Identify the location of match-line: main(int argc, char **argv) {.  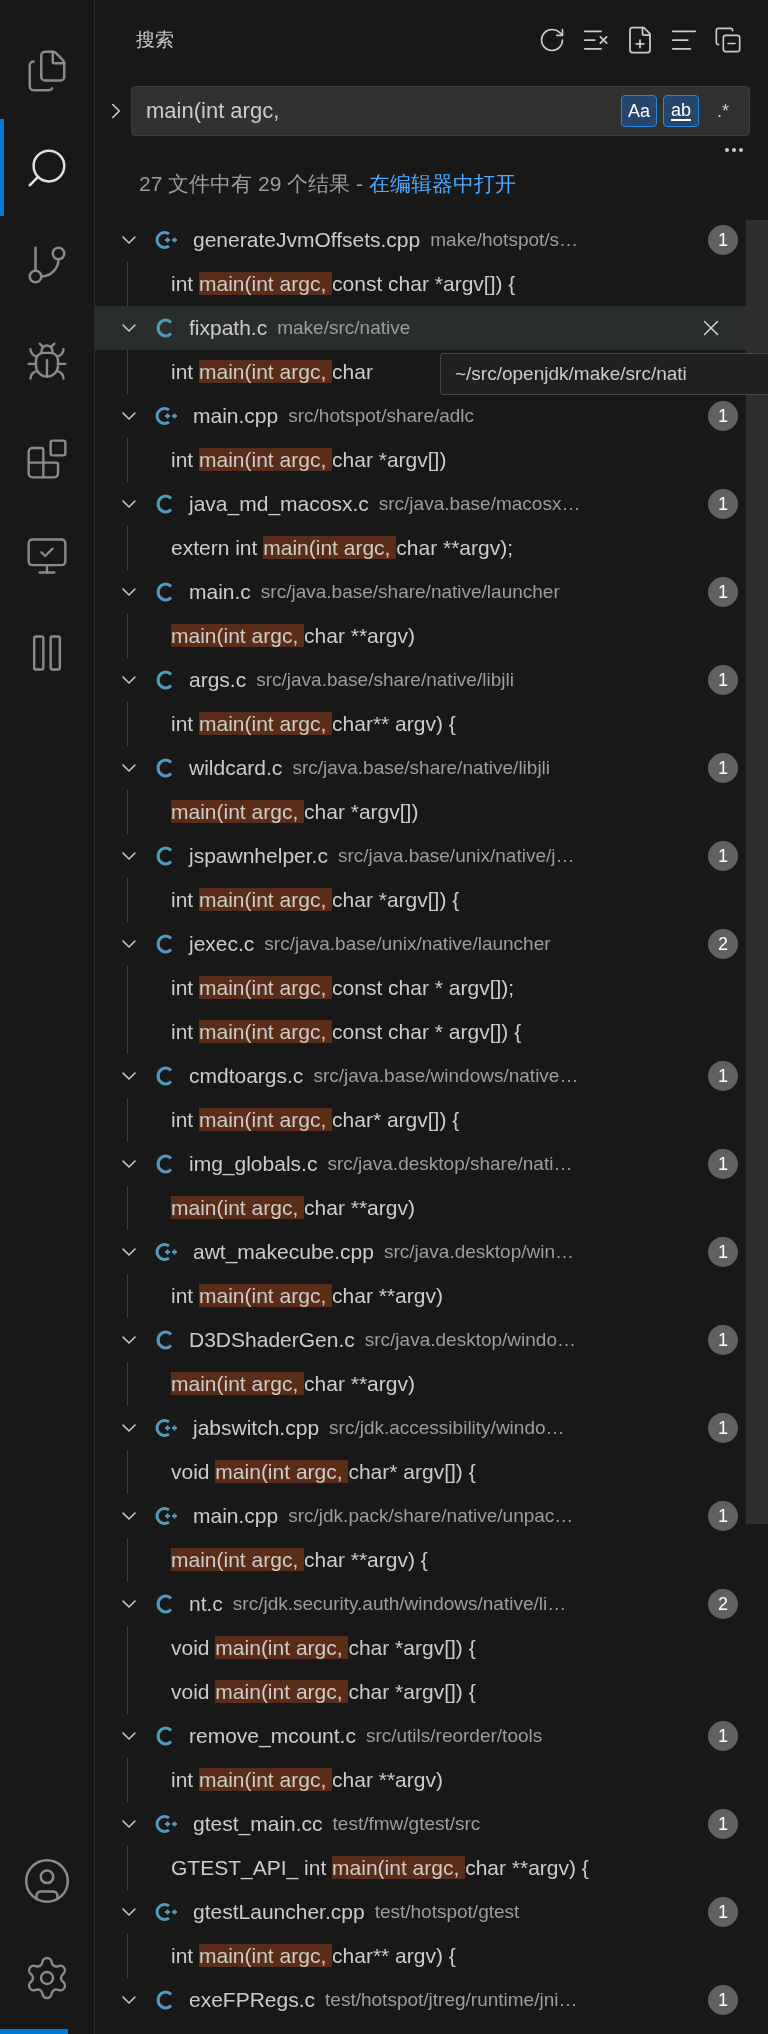
(299, 1560).